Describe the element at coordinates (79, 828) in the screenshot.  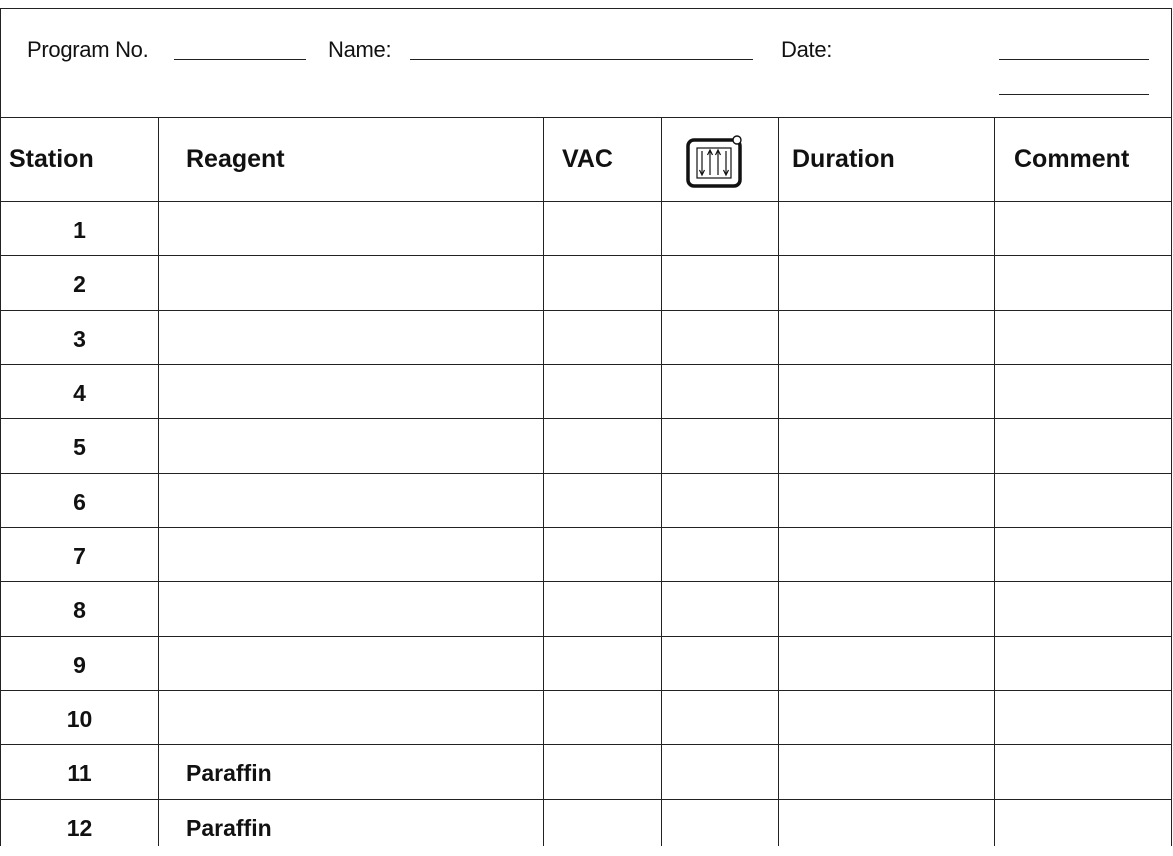
I see `station-number: 12` at that location.